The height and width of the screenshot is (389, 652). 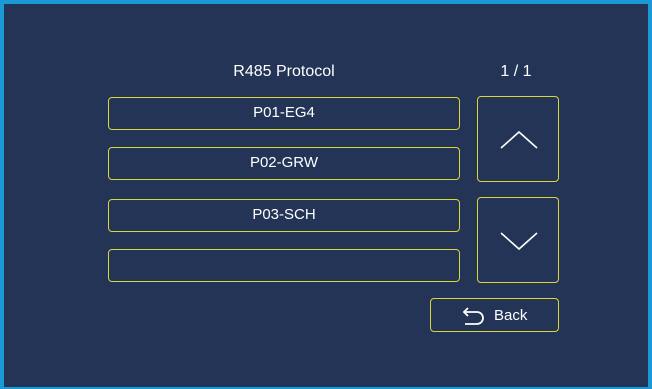 I want to click on chevron-down-icon, so click(x=519, y=241).